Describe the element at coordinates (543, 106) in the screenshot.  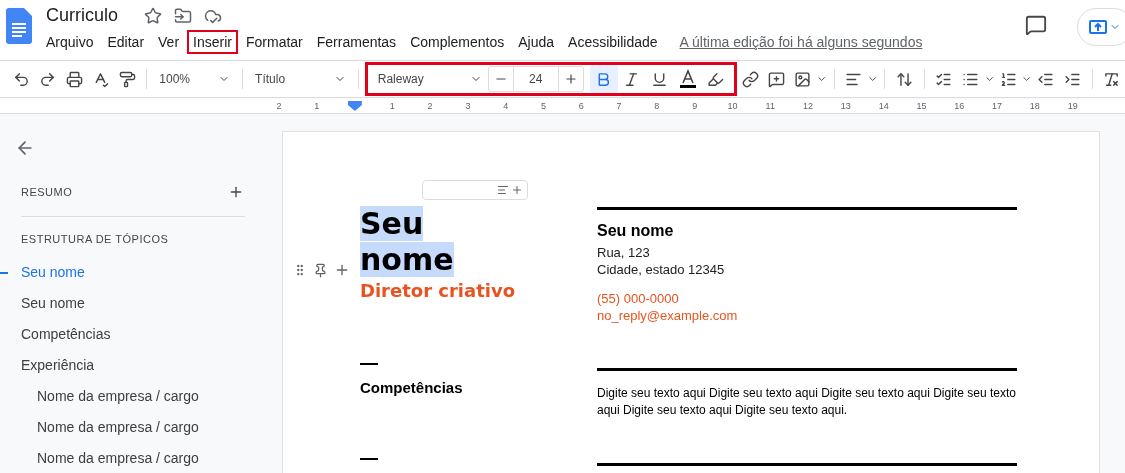
I see `ruler-number: 5` at that location.